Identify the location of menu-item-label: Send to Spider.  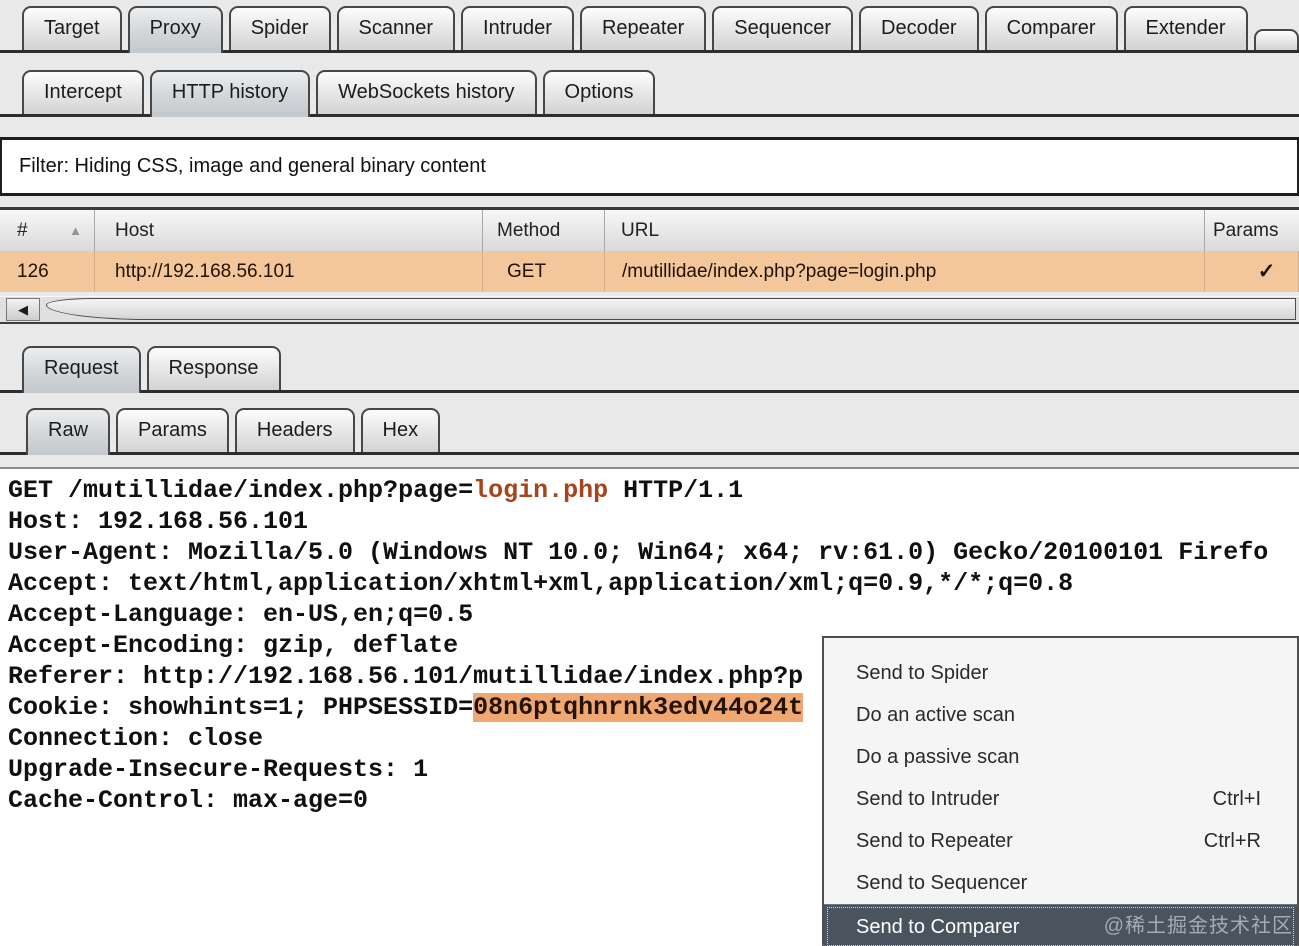
(922, 672).